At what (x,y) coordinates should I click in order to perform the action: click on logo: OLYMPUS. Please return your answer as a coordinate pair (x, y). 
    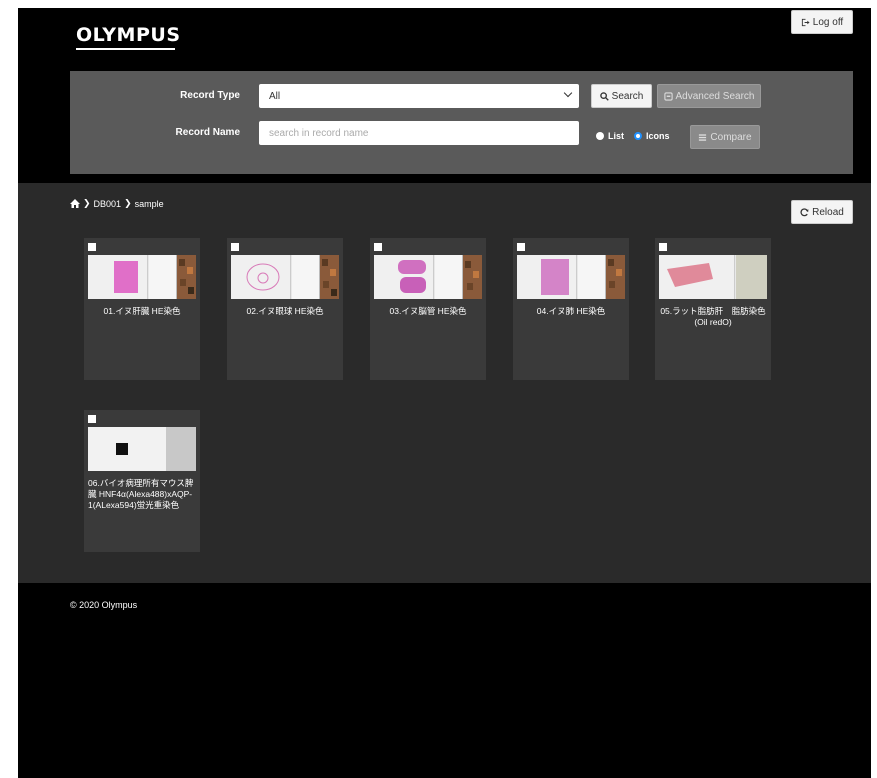
    Looking at the image, I should click on (128, 35).